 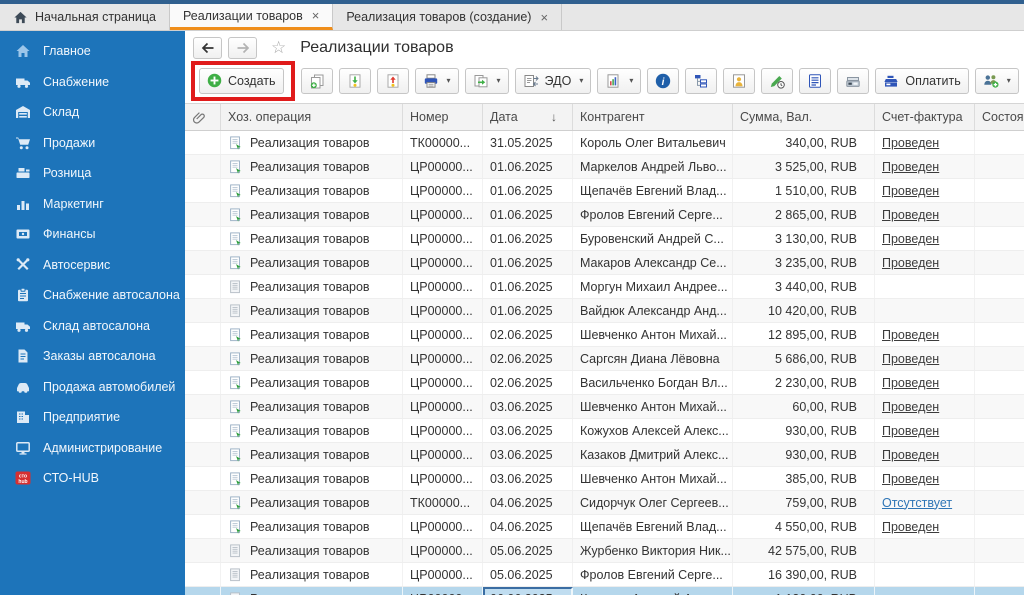 I want to click on column-header-invoice: Счет-фактура, so click(x=925, y=117).